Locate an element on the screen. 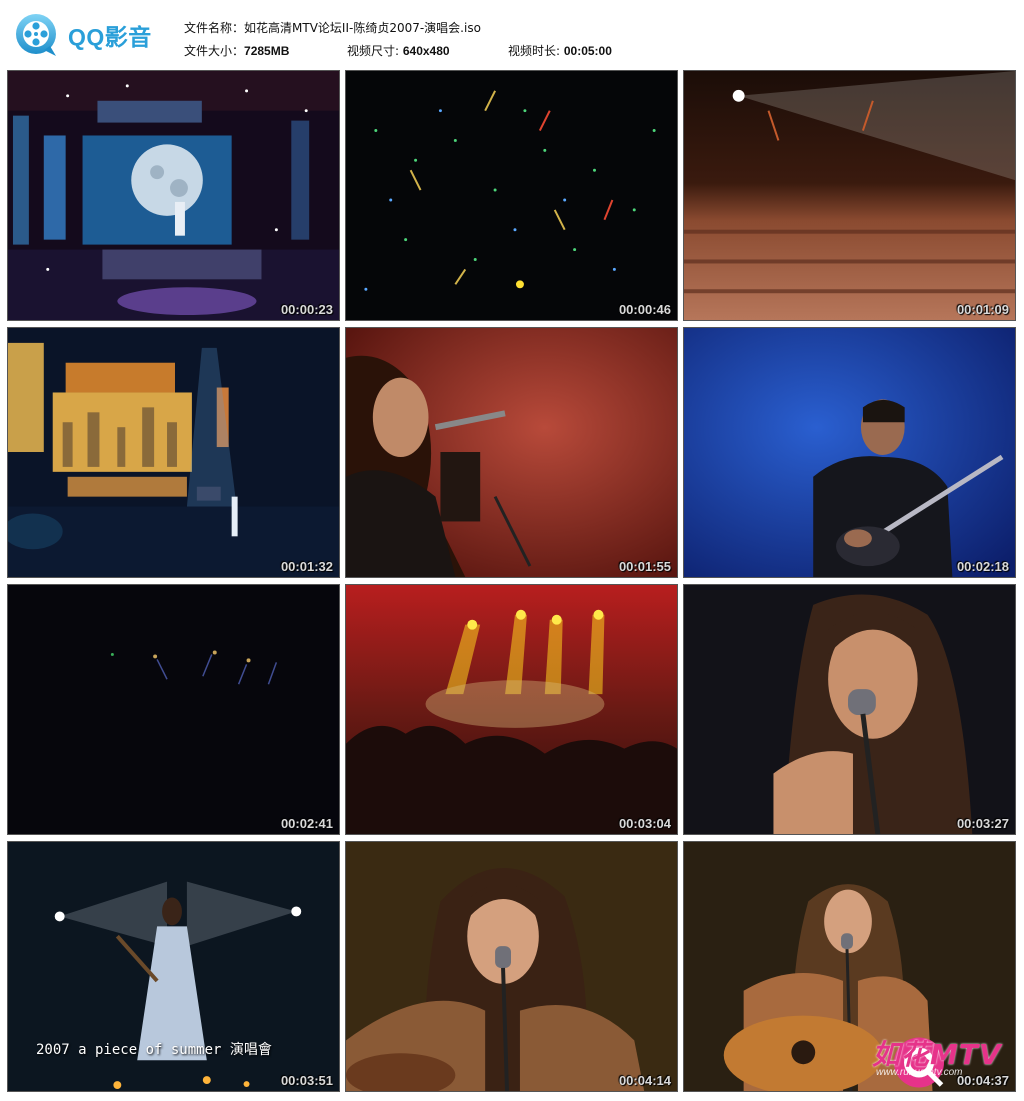 The height and width of the screenshot is (1101, 1024). thumbnail: 00:01:55 is located at coordinates (511, 452).